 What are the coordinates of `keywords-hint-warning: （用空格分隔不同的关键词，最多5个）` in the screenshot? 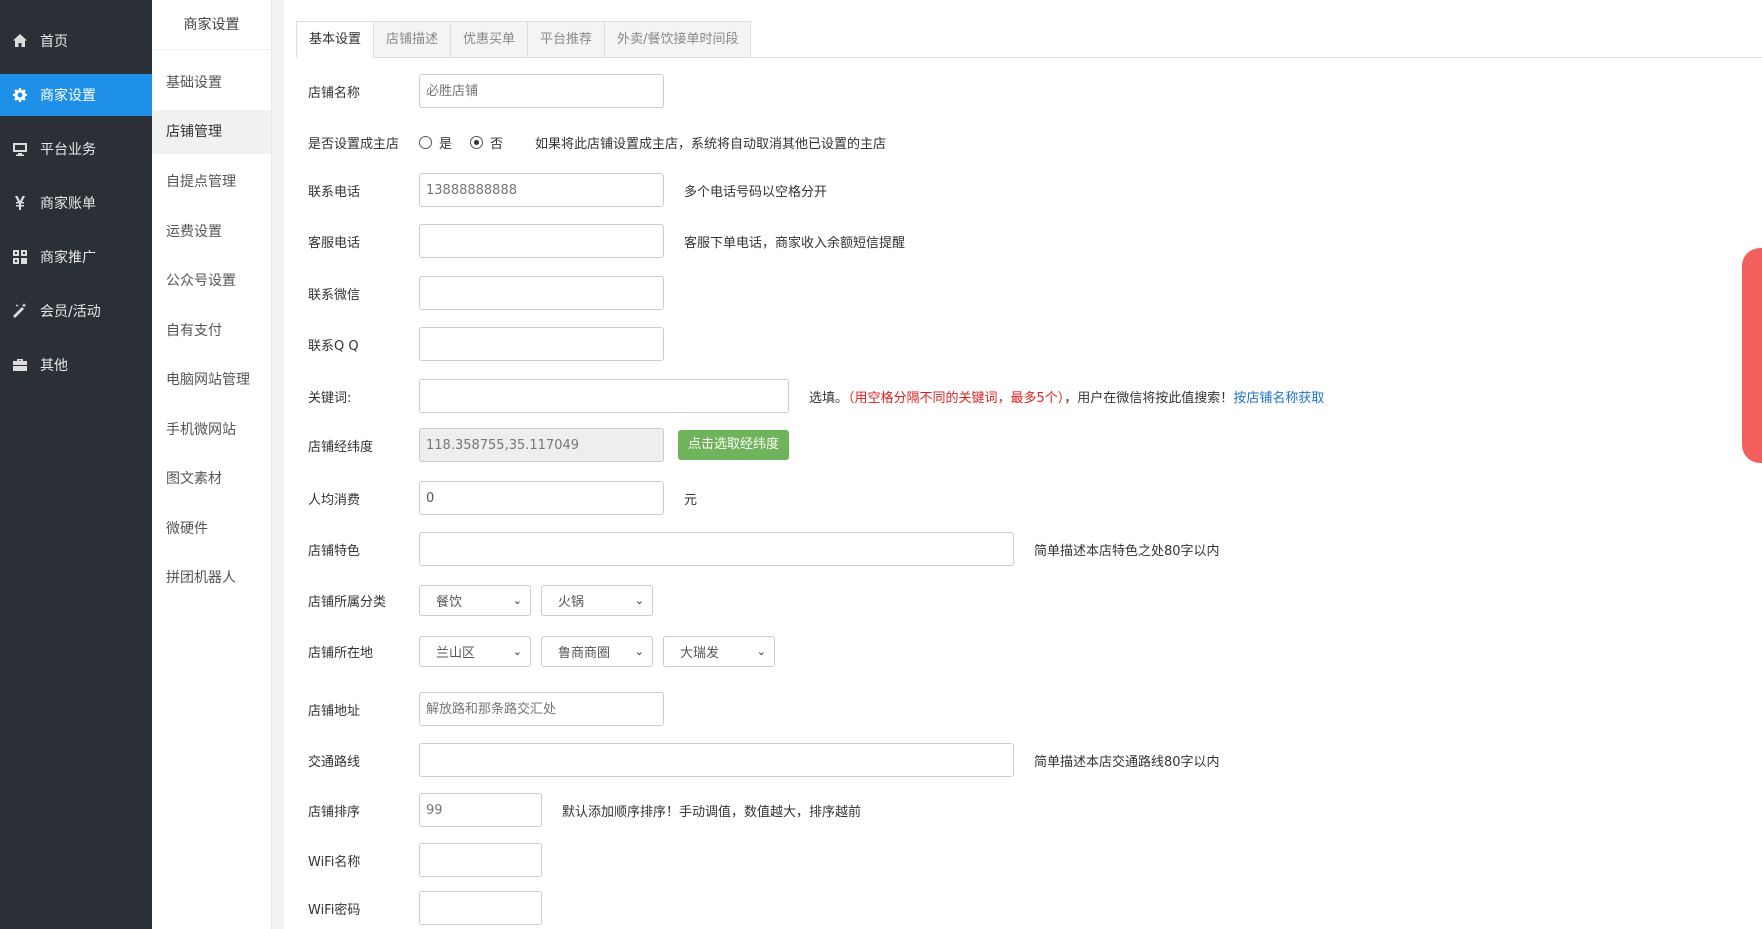 It's located at (956, 398).